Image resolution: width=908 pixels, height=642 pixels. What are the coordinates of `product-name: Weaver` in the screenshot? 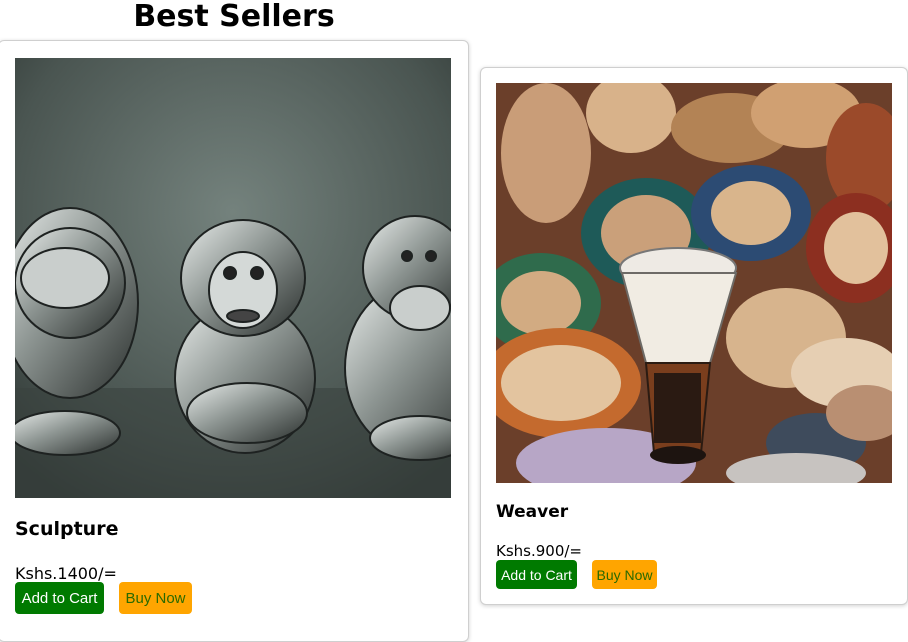 It's located at (532, 512).